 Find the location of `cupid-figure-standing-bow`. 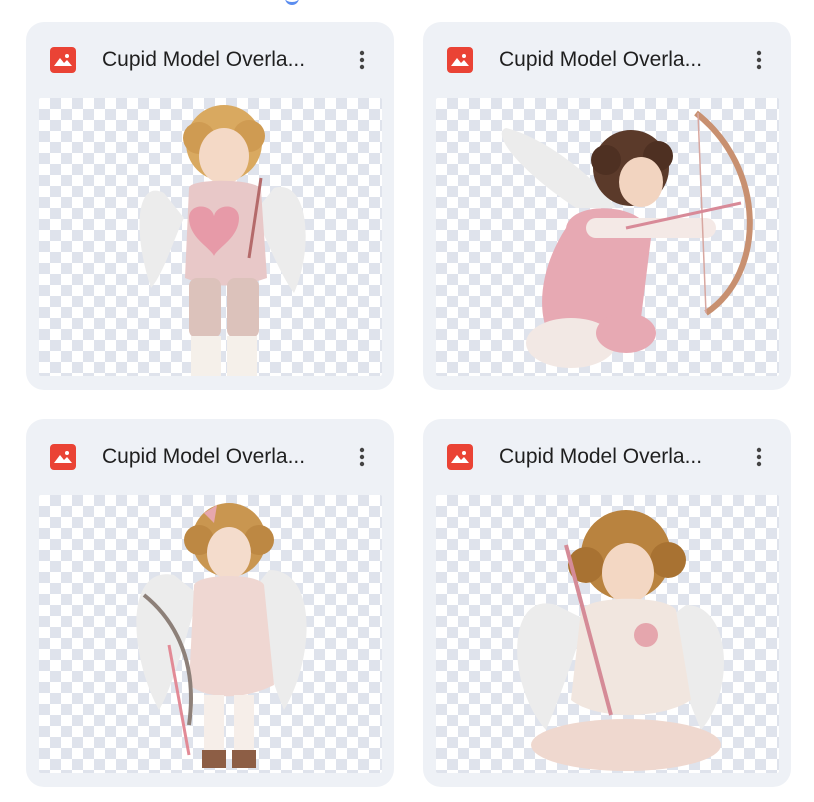

cupid-figure-standing-bow is located at coordinates (221, 635).